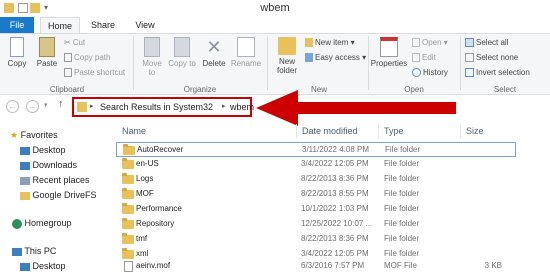 This screenshot has width=550, height=274. I want to click on paste-shortcut-label: Paste shortcut, so click(100, 72).